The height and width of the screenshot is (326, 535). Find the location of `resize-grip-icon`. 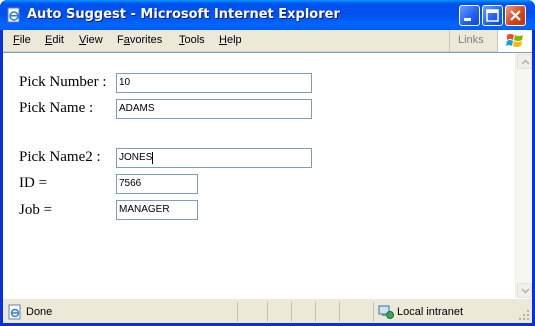

resize-grip-icon is located at coordinates (524, 315).